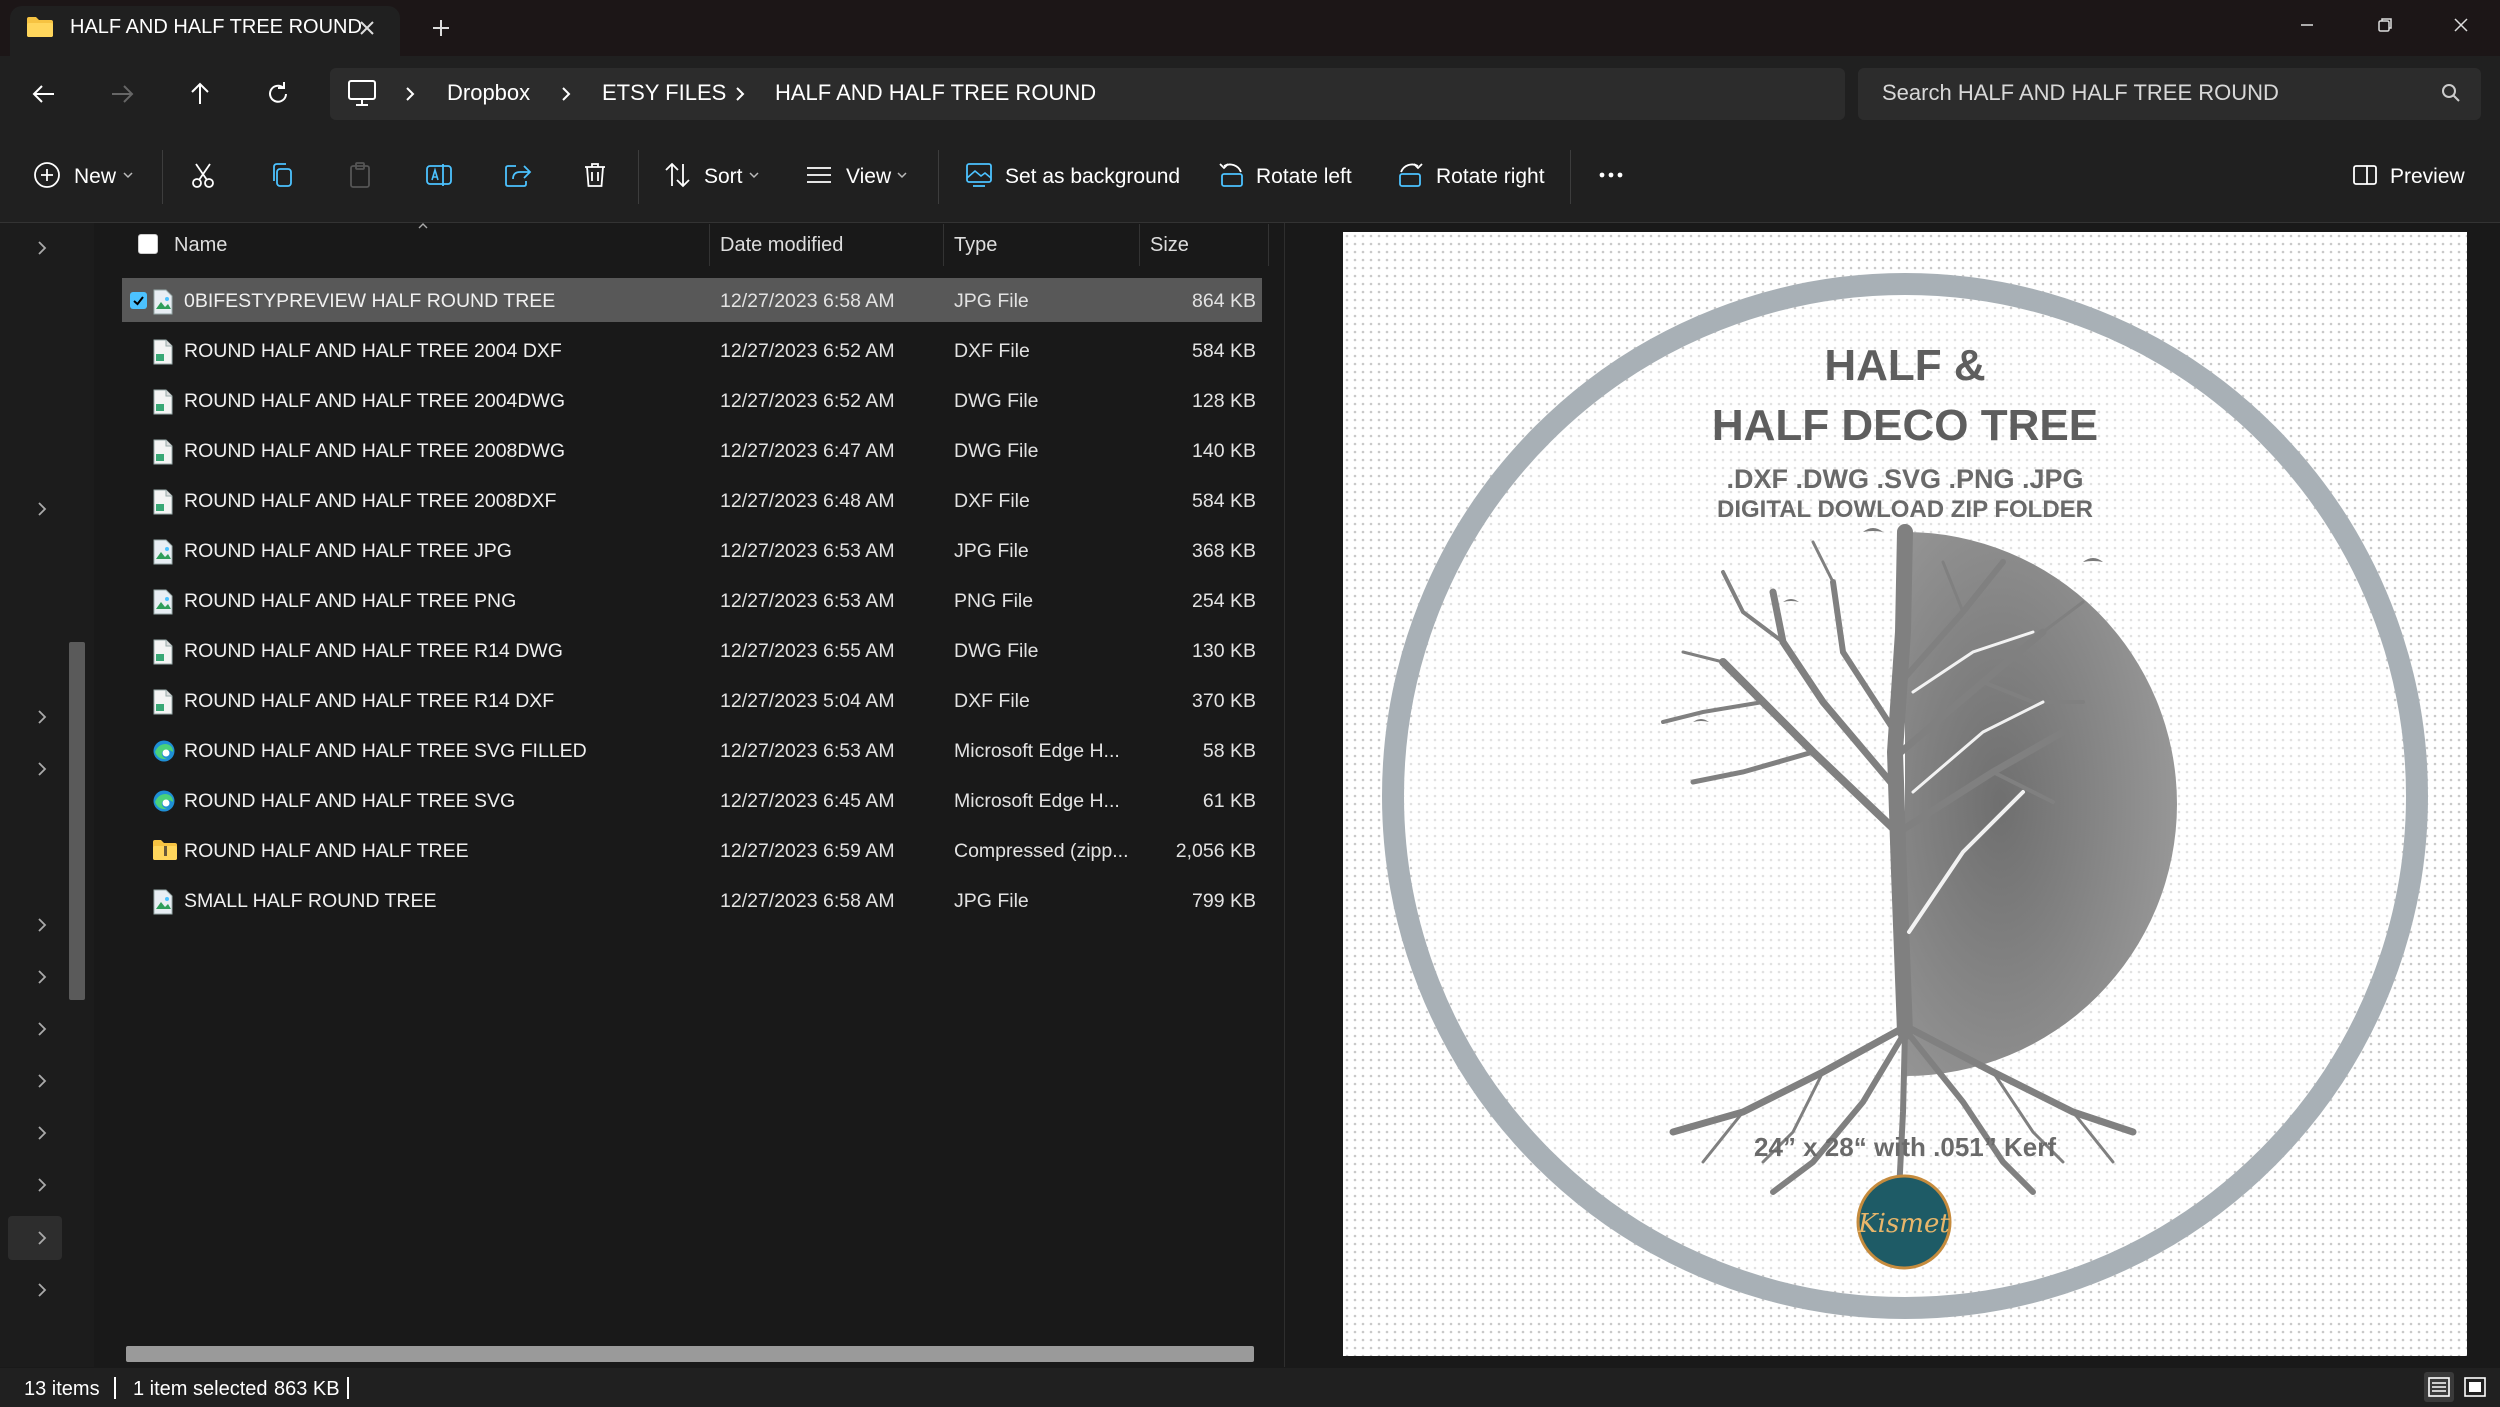 Image resolution: width=2500 pixels, height=1407 pixels. I want to click on selection-size: 863 KB, so click(307, 1389).